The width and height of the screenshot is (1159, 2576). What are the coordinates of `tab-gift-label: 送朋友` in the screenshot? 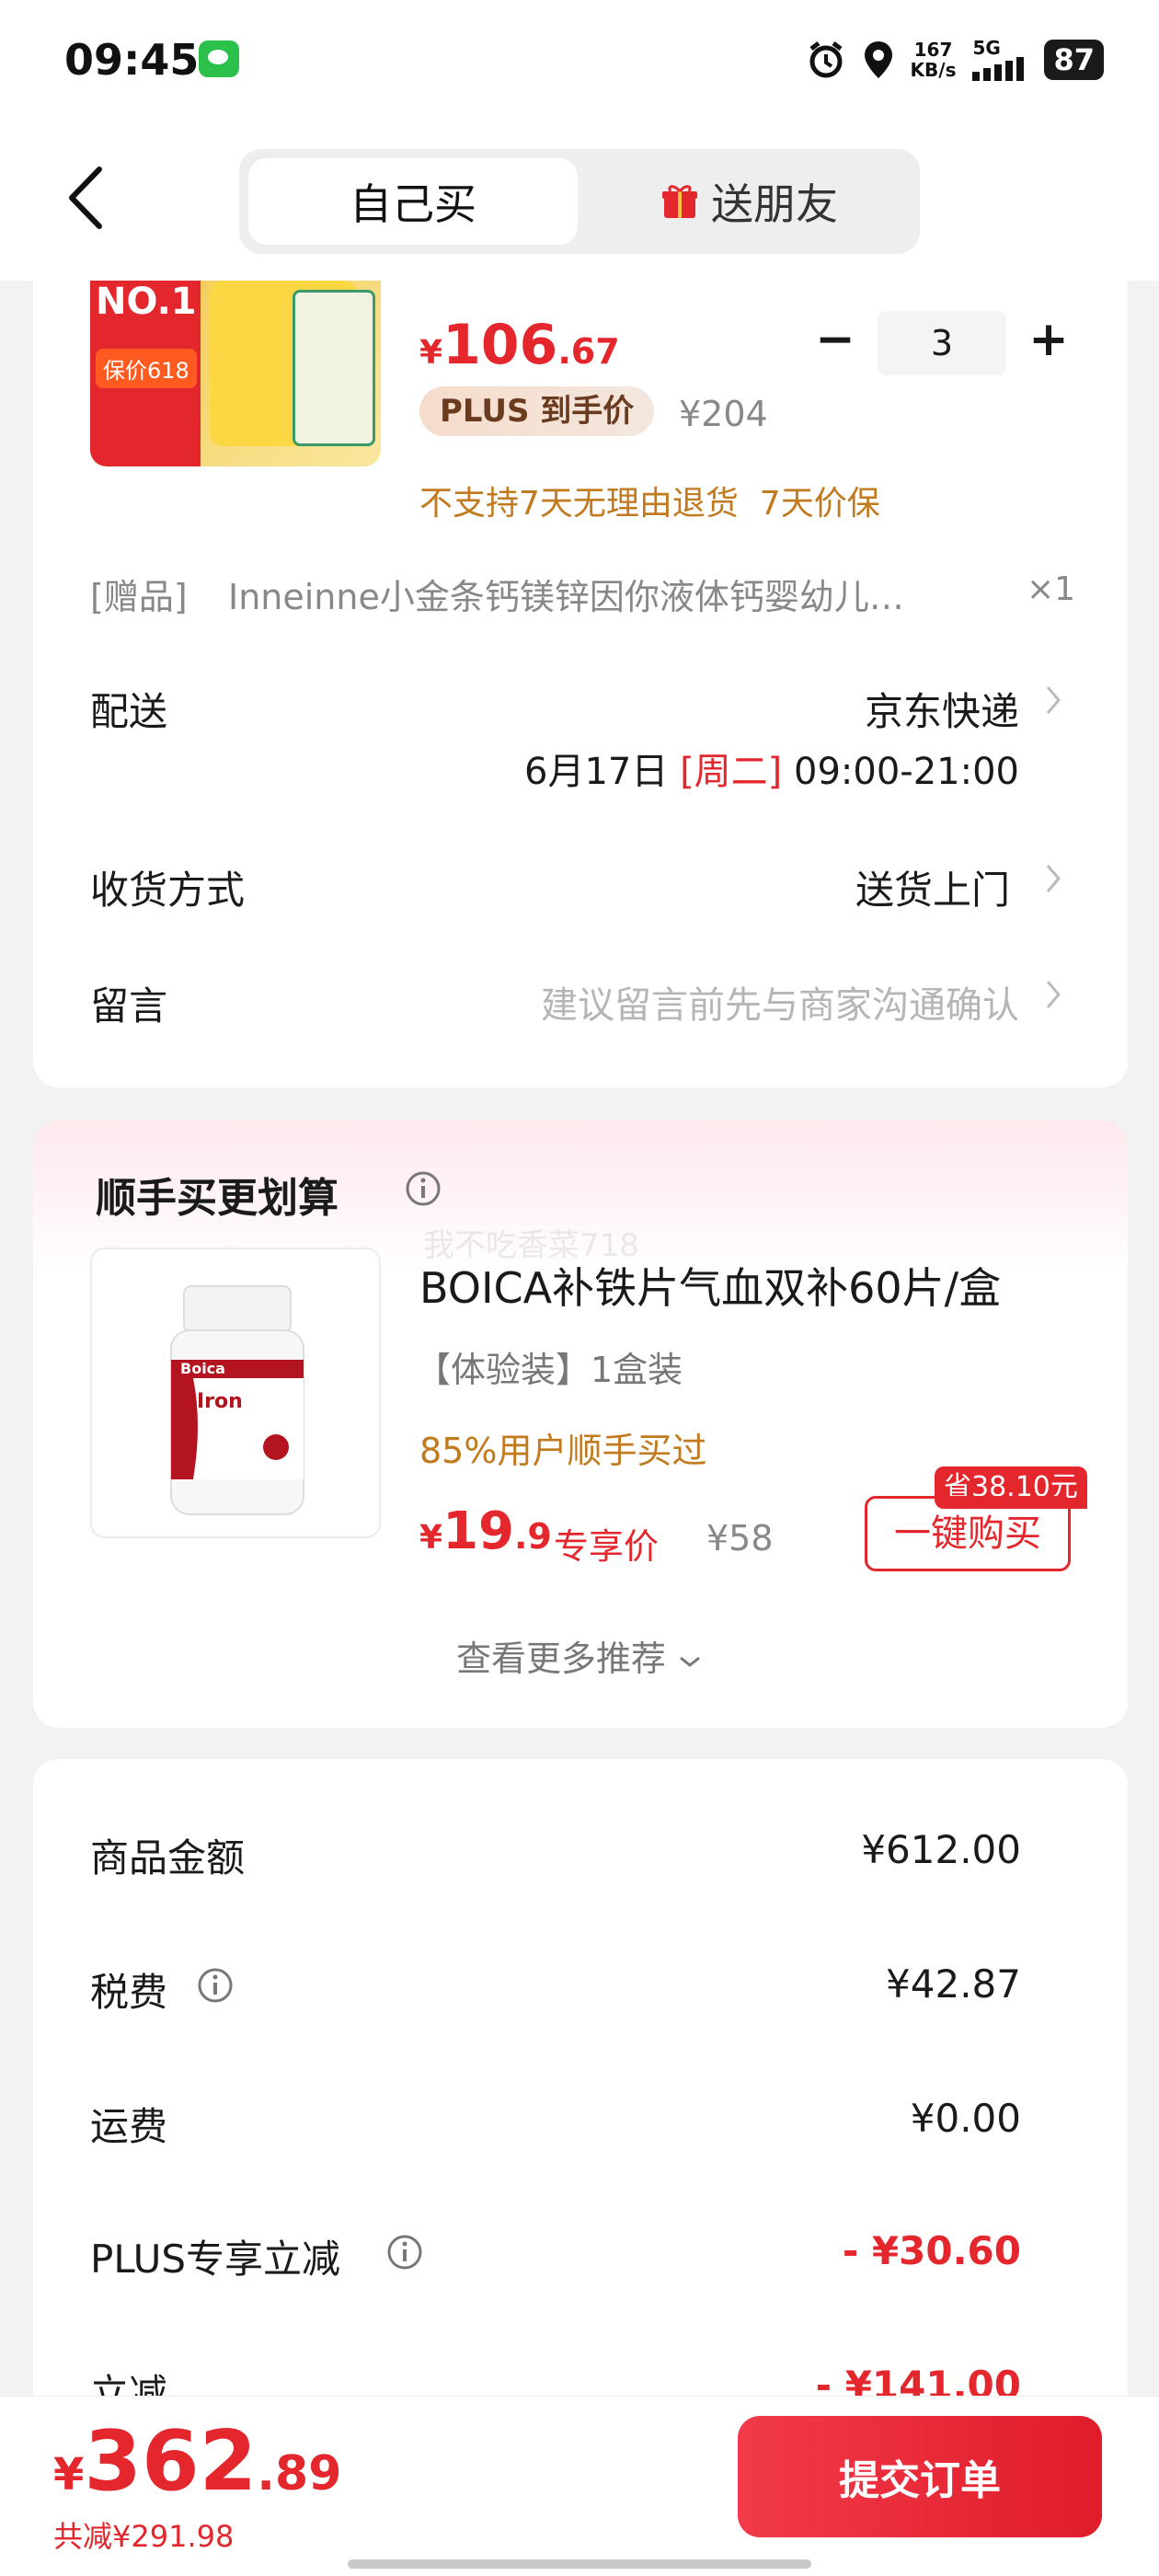 It's located at (774, 204).